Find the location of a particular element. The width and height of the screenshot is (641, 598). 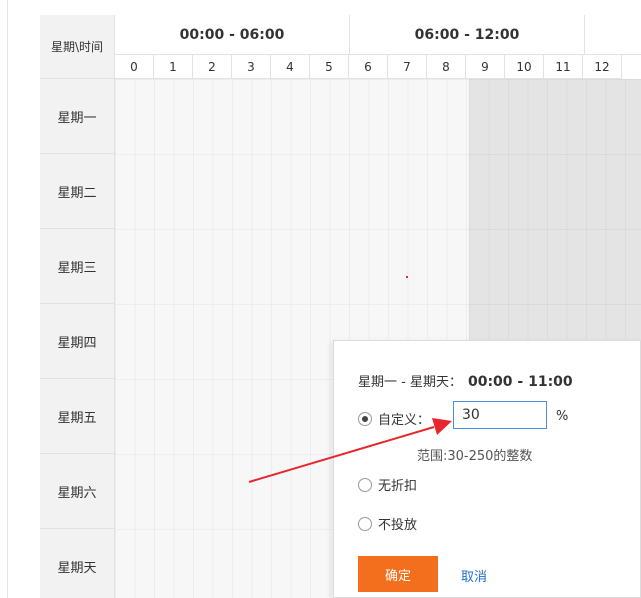

hour-header: 12 is located at coordinates (602, 67).